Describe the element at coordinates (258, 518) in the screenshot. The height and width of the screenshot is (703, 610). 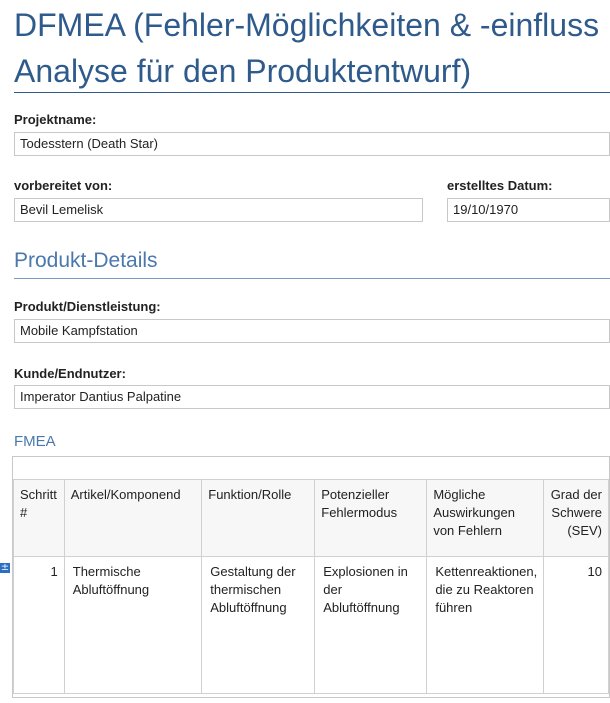
I see `column-header-function: Funktion/Rolle` at that location.